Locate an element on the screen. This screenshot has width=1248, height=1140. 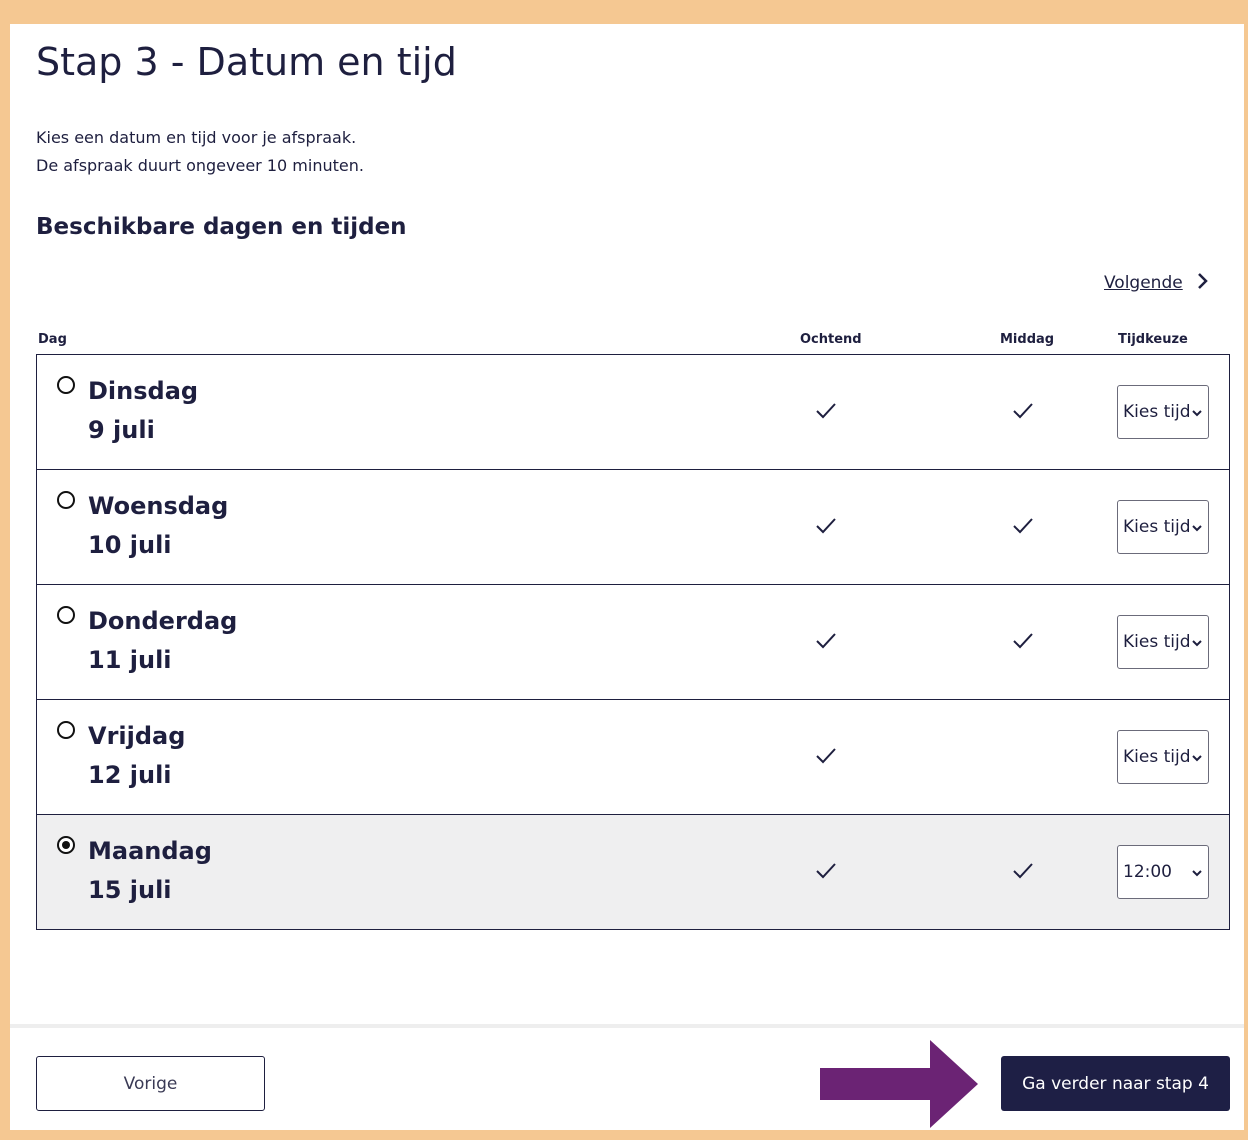
next-week-label: Volgende is located at coordinates (1143, 283).